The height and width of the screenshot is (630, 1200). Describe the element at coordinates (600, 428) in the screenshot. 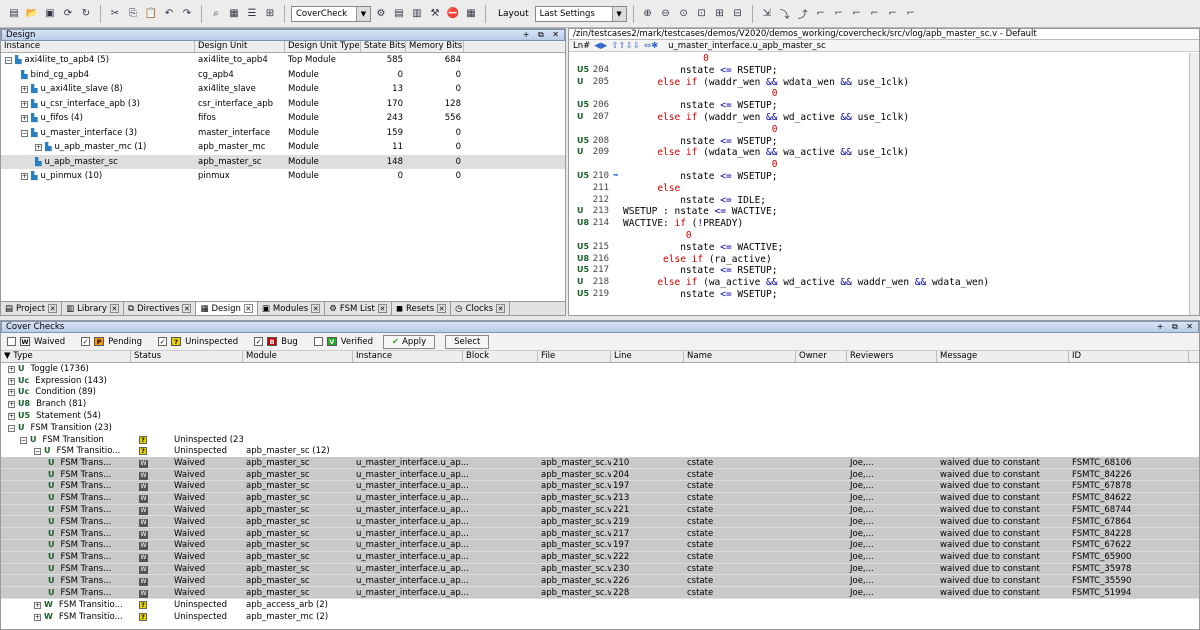

I see `cover-group-row: − U FSM Transition (23)` at that location.